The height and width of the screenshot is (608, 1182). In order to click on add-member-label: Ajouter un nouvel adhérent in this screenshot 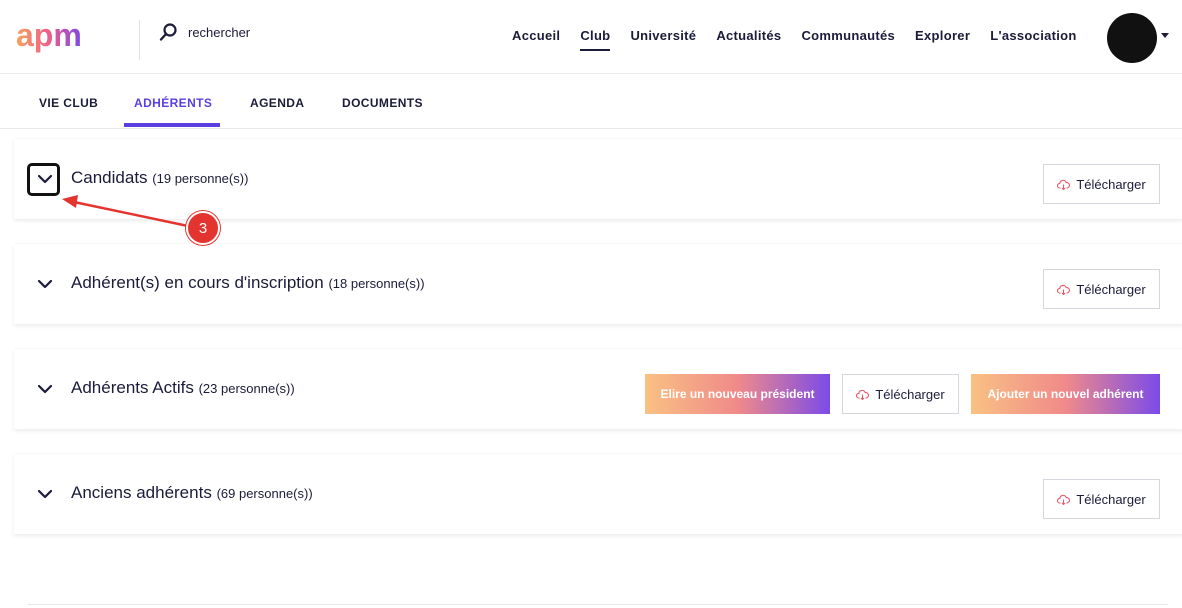, I will do `click(1065, 394)`.